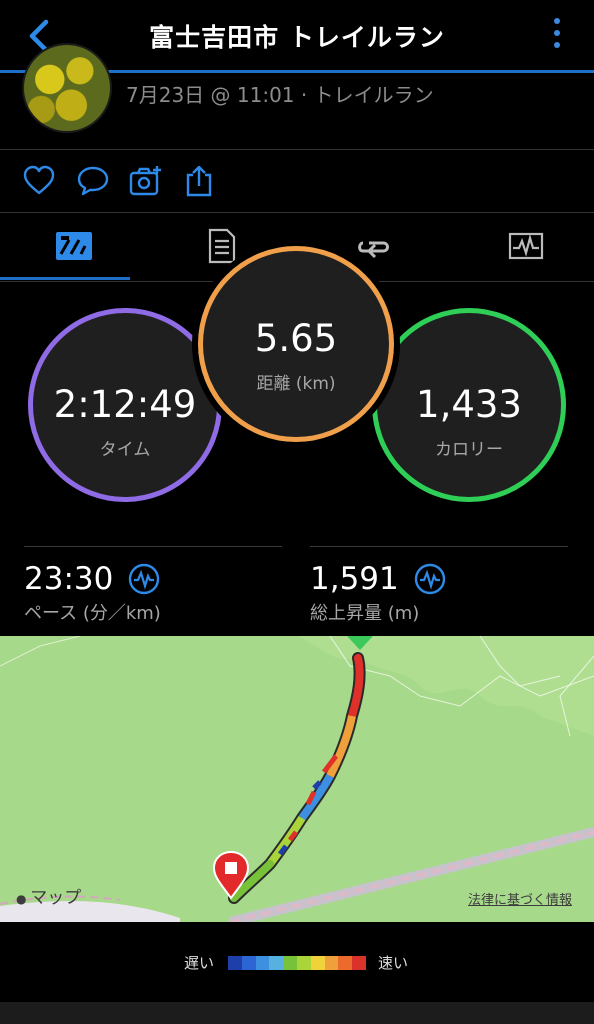 The image size is (594, 1024). Describe the element at coordinates (65, 278) in the screenshot. I see `active-tab-indicator` at that location.